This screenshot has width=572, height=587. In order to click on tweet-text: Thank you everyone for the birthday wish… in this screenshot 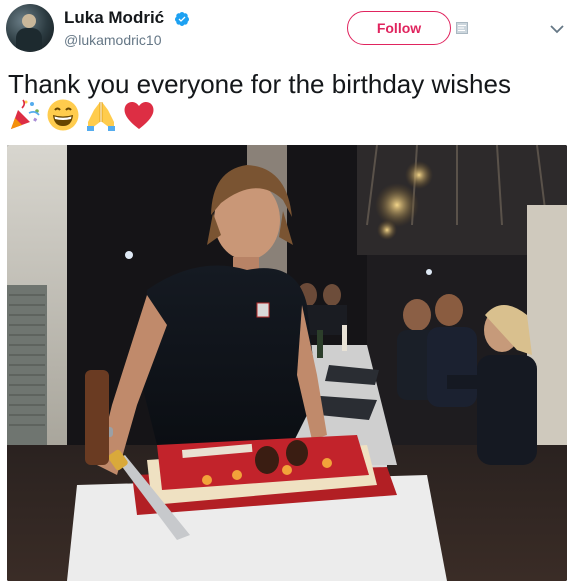, I will do `click(259, 84)`.